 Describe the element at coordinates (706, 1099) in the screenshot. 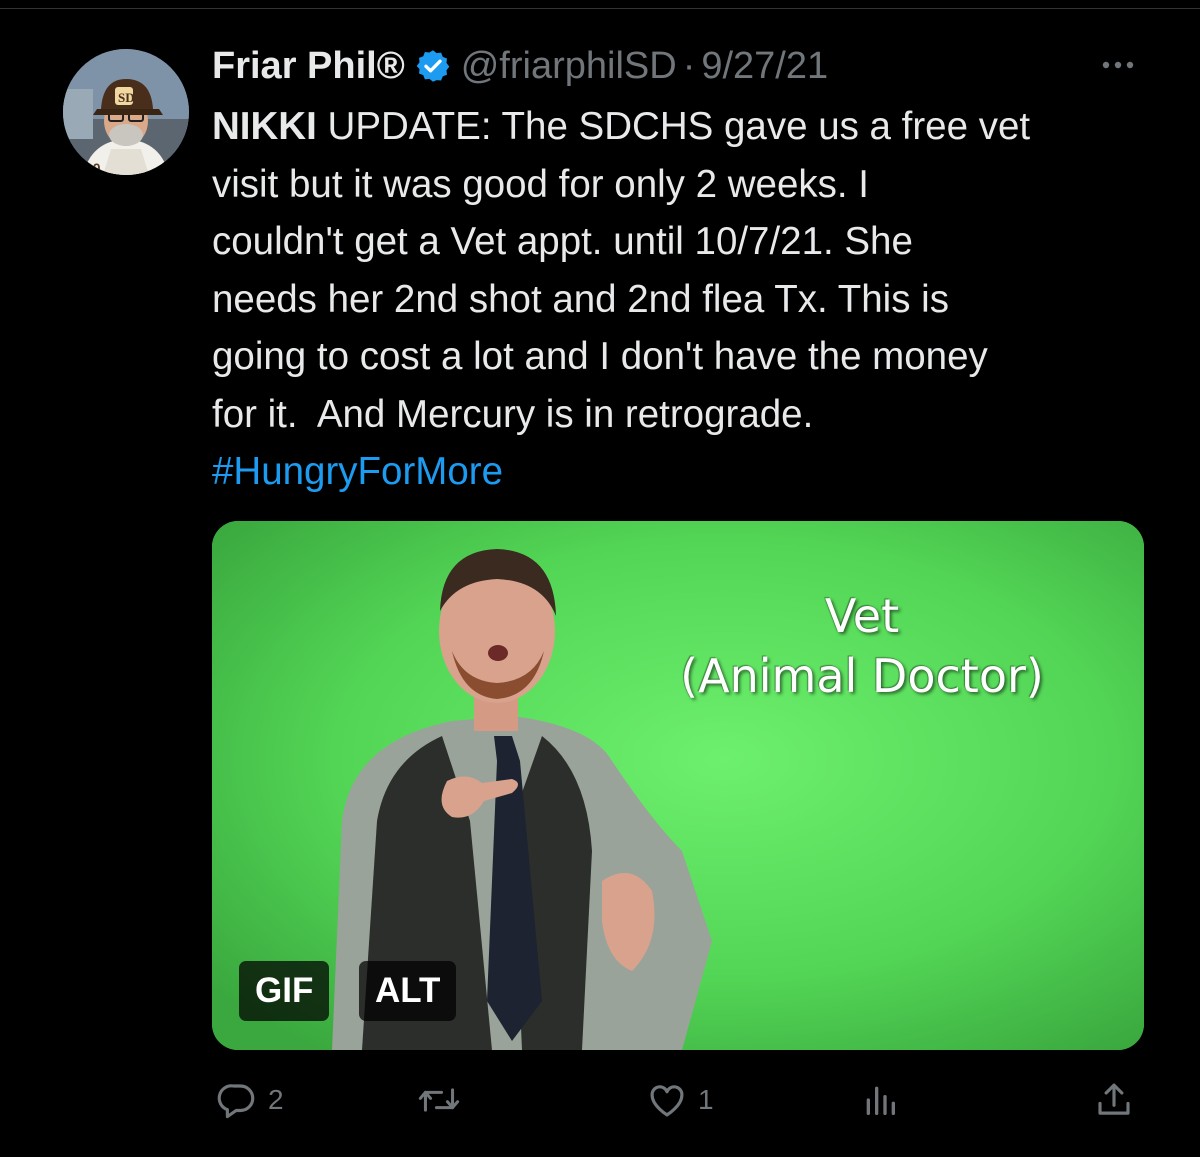

I see `like-count: 1` at that location.